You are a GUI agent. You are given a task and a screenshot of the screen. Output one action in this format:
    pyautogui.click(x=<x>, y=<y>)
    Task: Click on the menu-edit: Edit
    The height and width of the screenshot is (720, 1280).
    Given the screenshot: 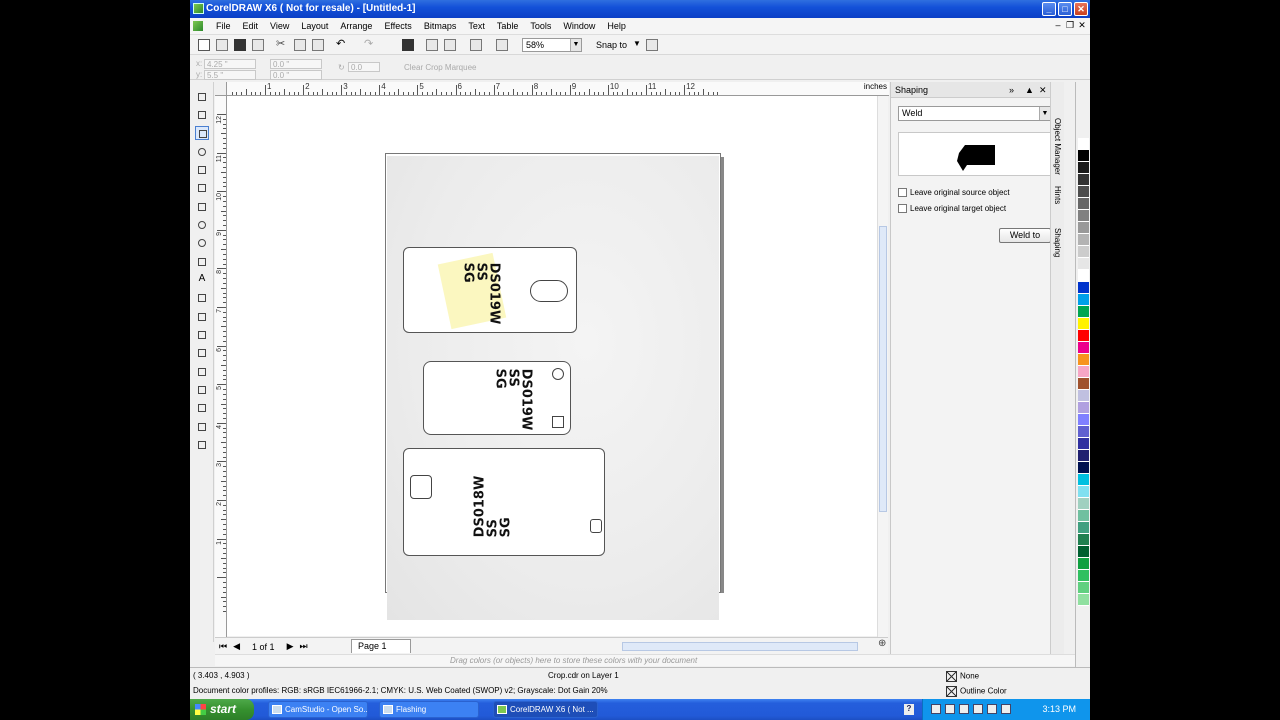 What is the action you would take?
    pyautogui.click(x=251, y=26)
    